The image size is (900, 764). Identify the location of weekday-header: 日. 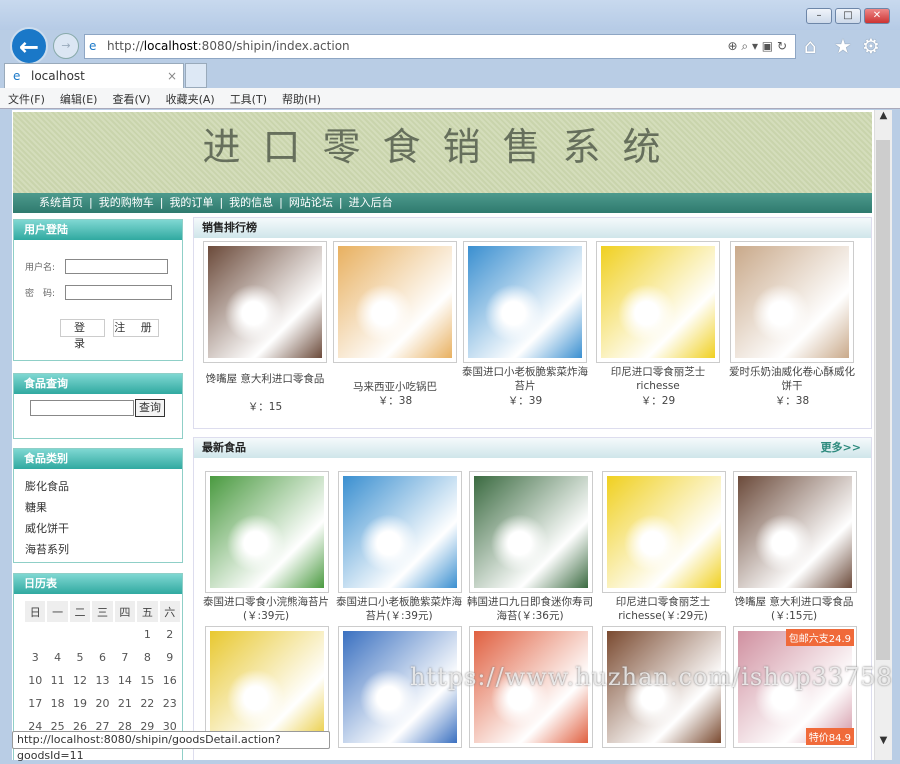
(35, 611).